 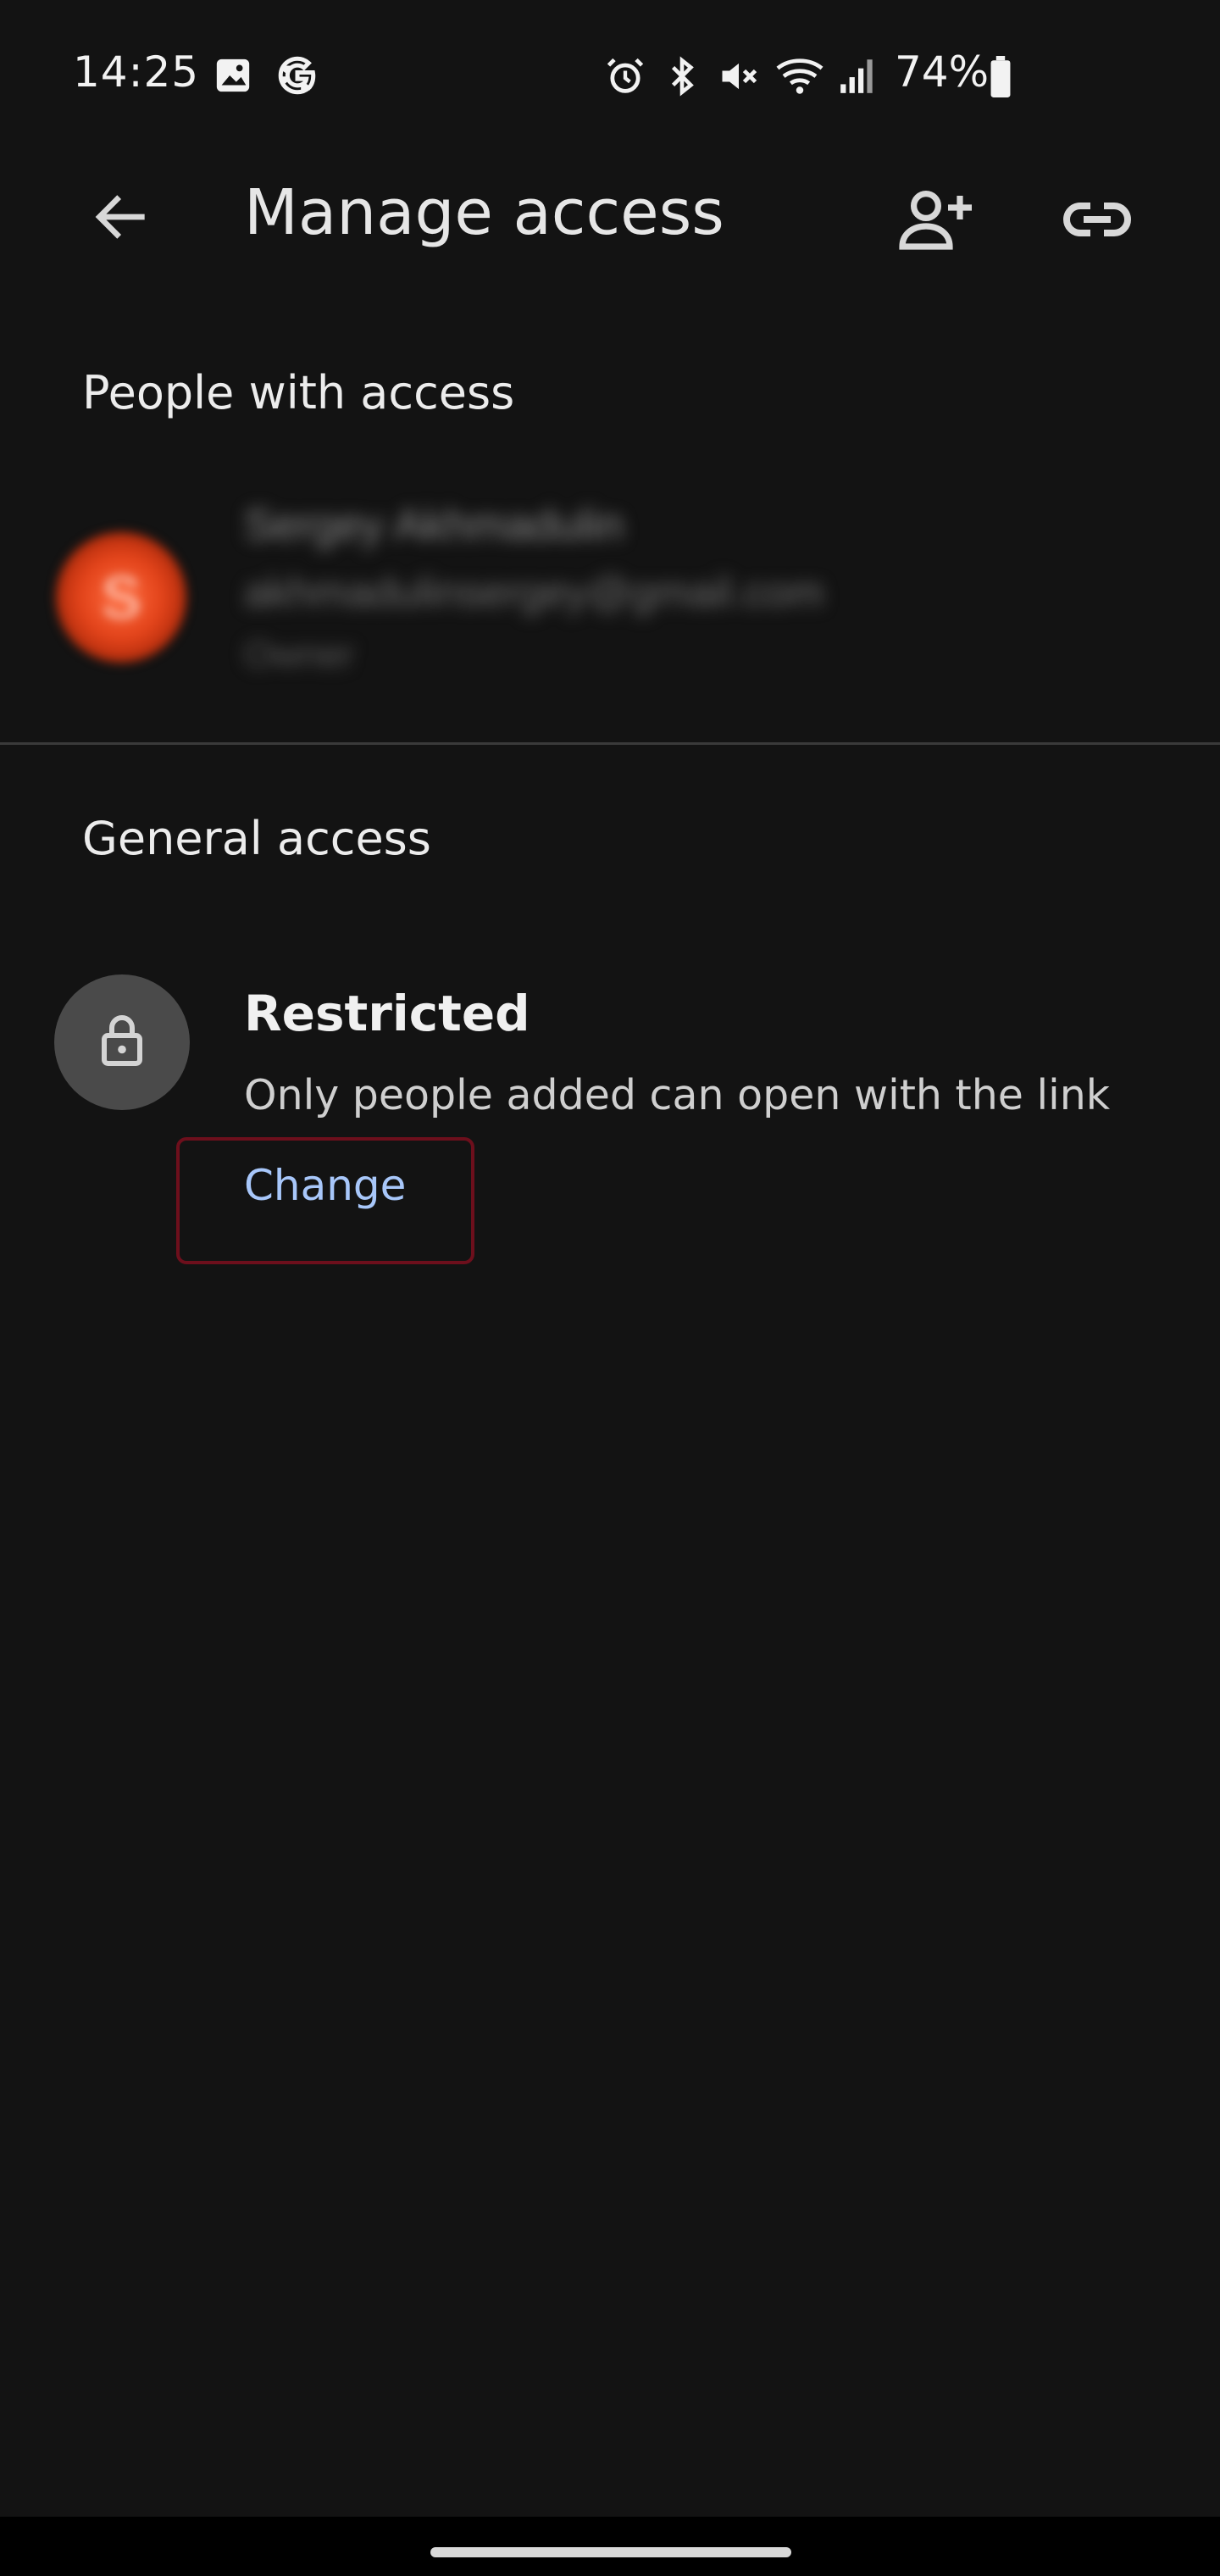 I want to click on home-gesture-handle, so click(x=610, y=2552).